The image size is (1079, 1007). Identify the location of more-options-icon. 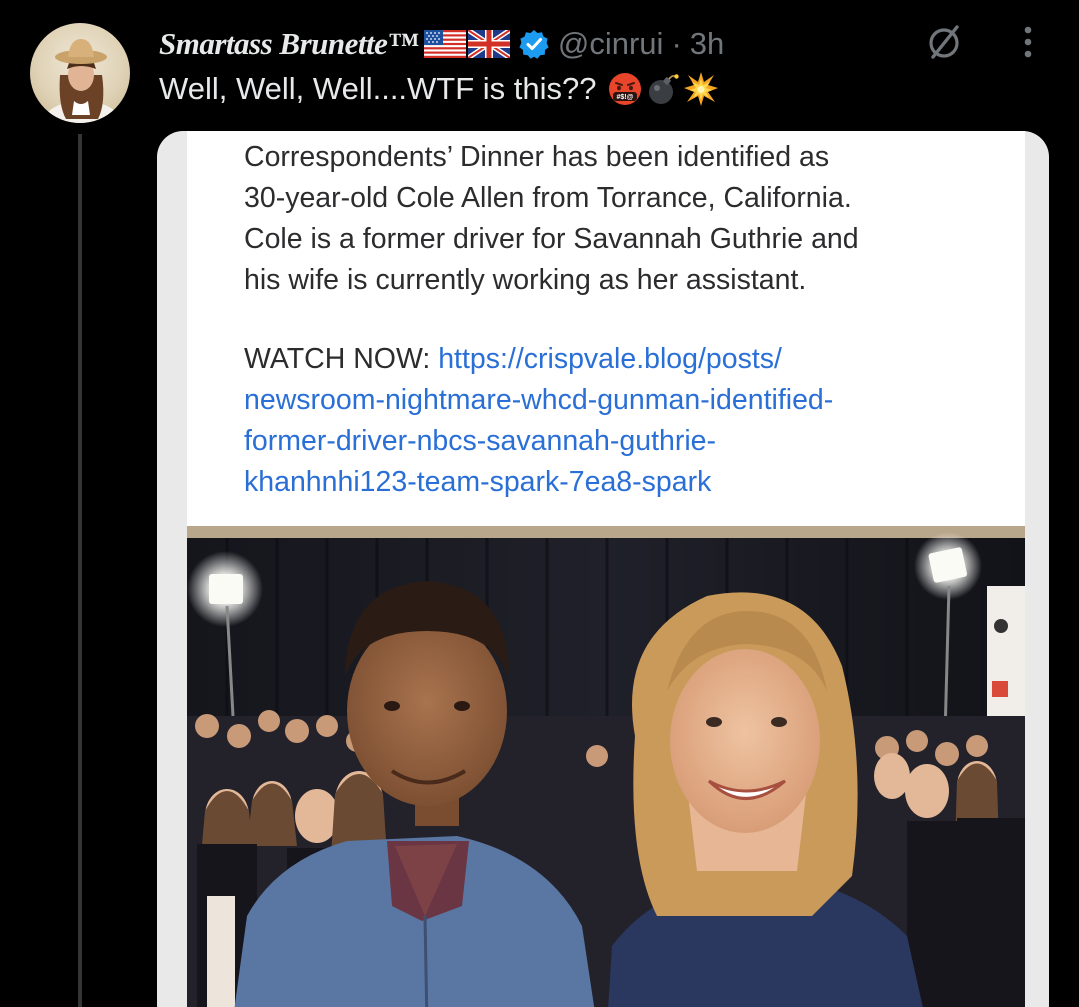
(1028, 42).